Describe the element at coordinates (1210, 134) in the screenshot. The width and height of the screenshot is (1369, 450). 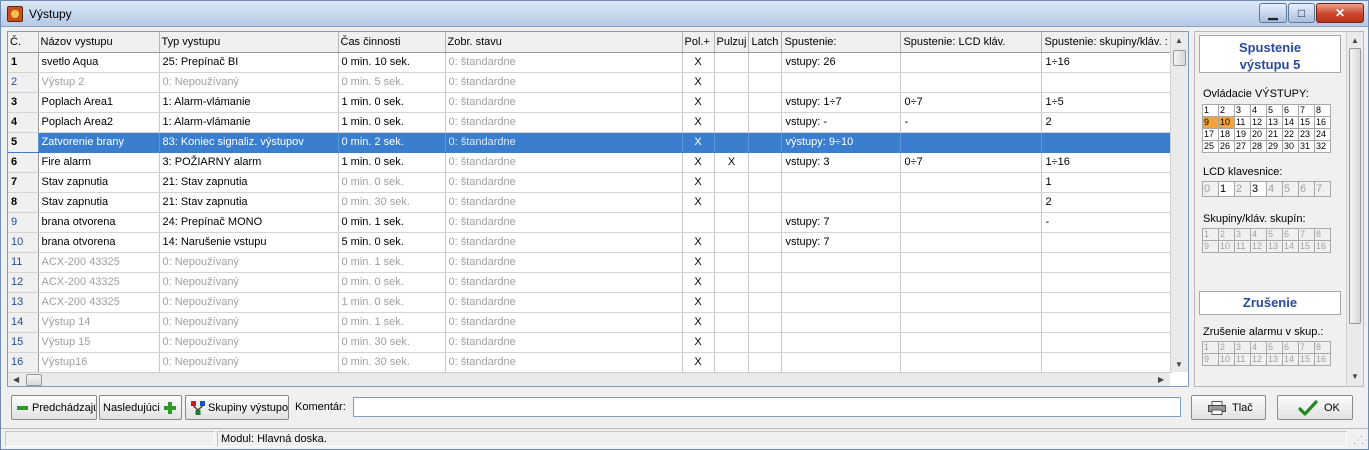
I see `grid-cell: 17` at that location.